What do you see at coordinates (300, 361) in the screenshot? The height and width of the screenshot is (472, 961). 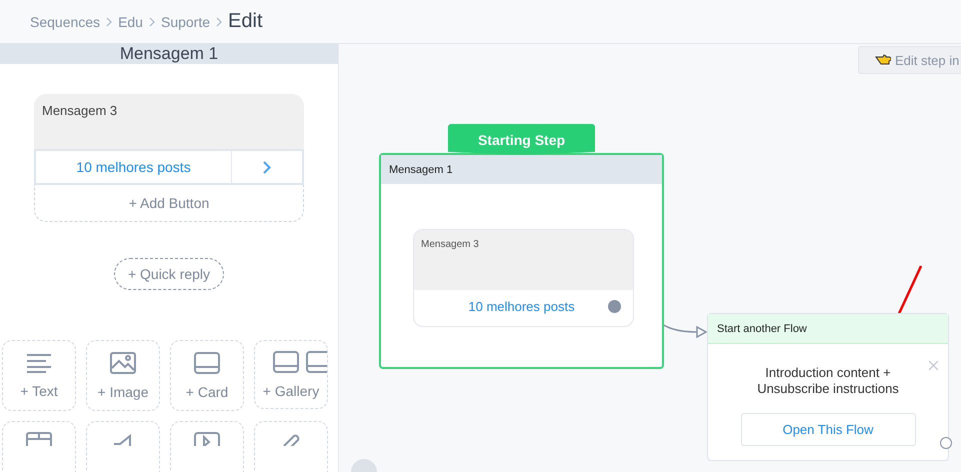 I see `gallery-icon` at bounding box center [300, 361].